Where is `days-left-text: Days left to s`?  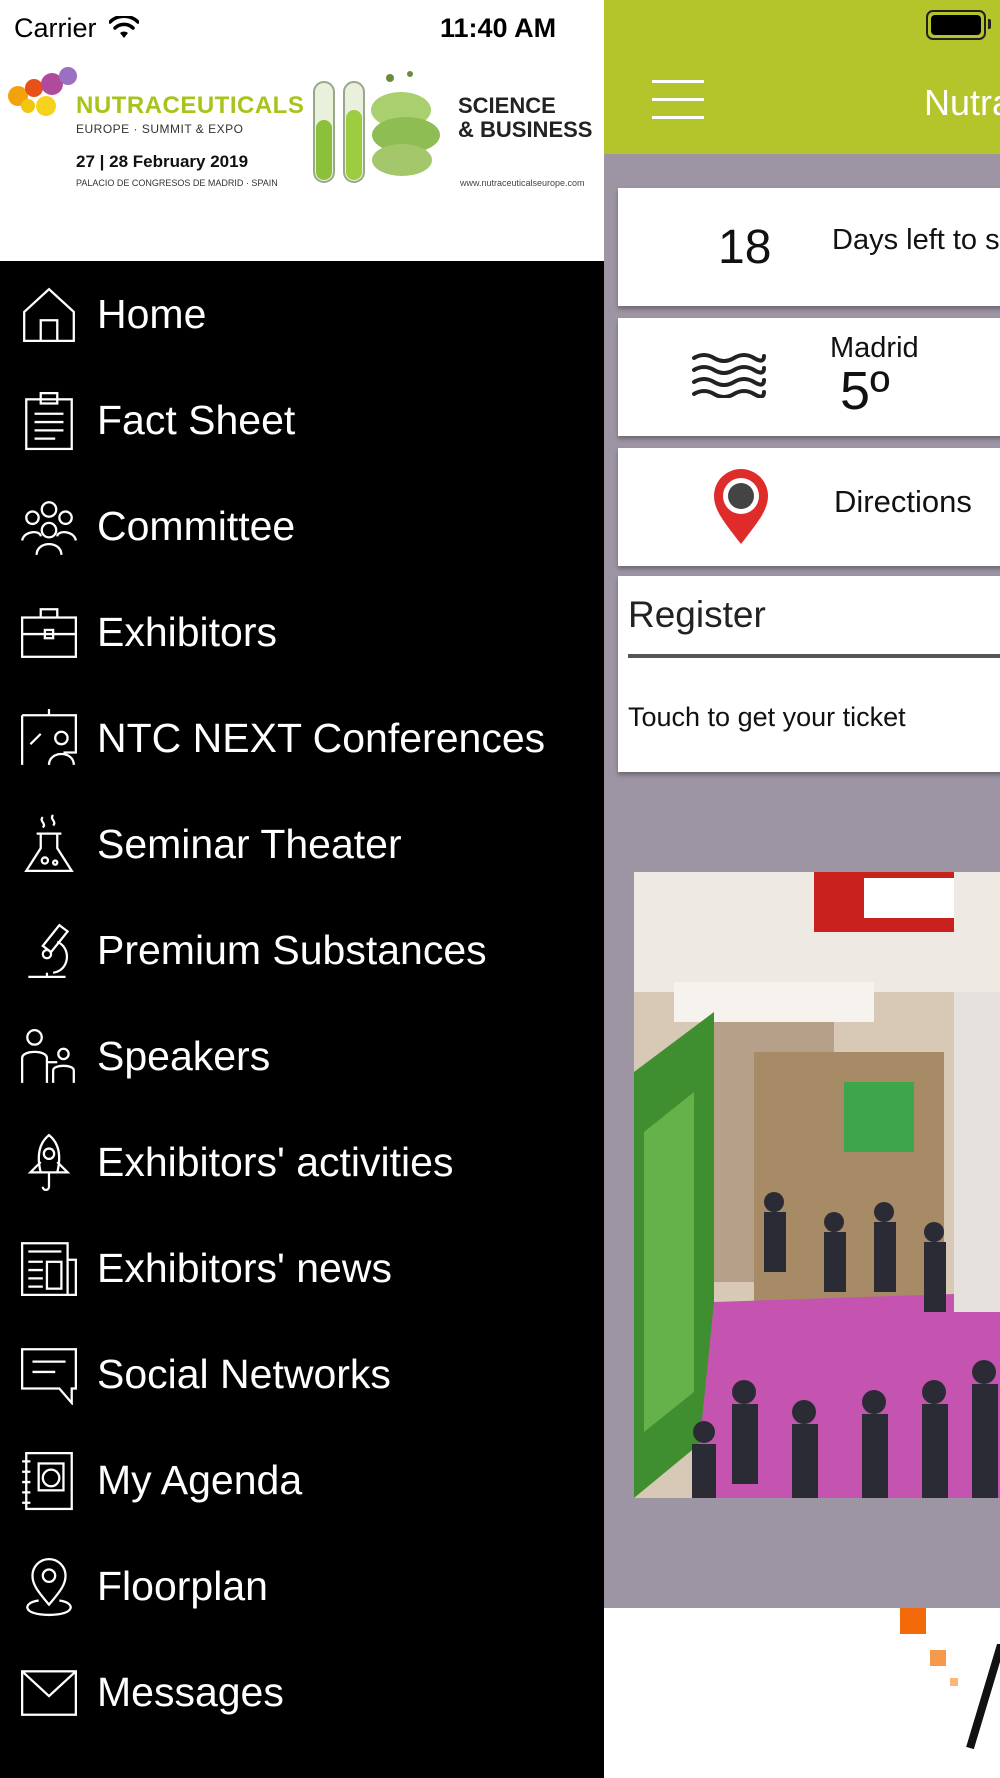 days-left-text: Days left to s is located at coordinates (916, 240).